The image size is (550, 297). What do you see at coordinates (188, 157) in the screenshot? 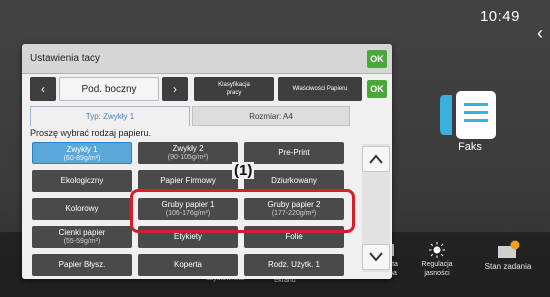
I see `paper-type-weight: (90-105g/m²)` at bounding box center [188, 157].